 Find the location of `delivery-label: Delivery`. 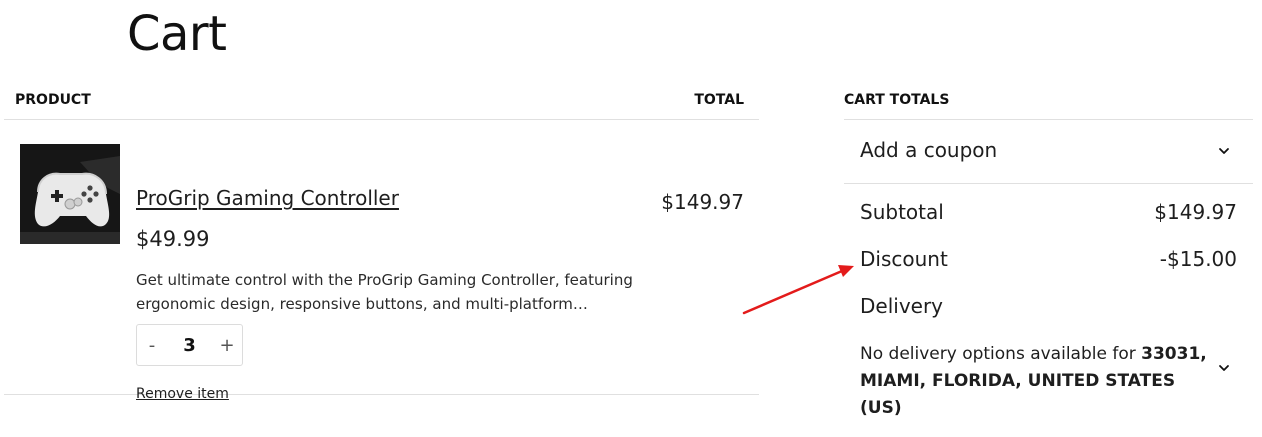

delivery-label: Delivery is located at coordinates (902, 306).